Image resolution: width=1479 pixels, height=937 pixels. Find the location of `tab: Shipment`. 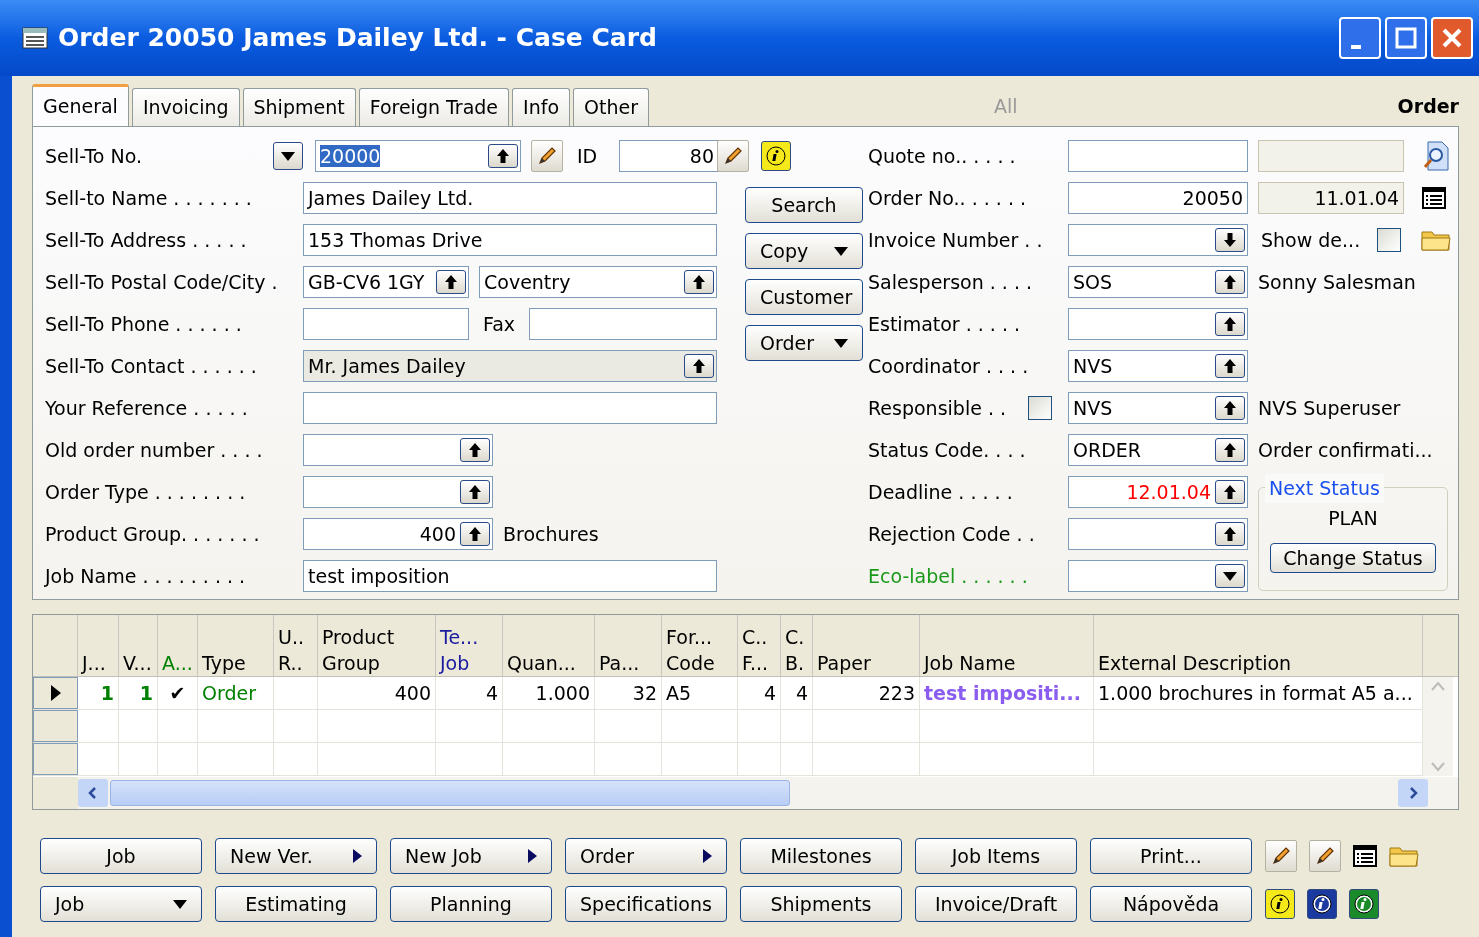

tab: Shipment is located at coordinates (299, 107).